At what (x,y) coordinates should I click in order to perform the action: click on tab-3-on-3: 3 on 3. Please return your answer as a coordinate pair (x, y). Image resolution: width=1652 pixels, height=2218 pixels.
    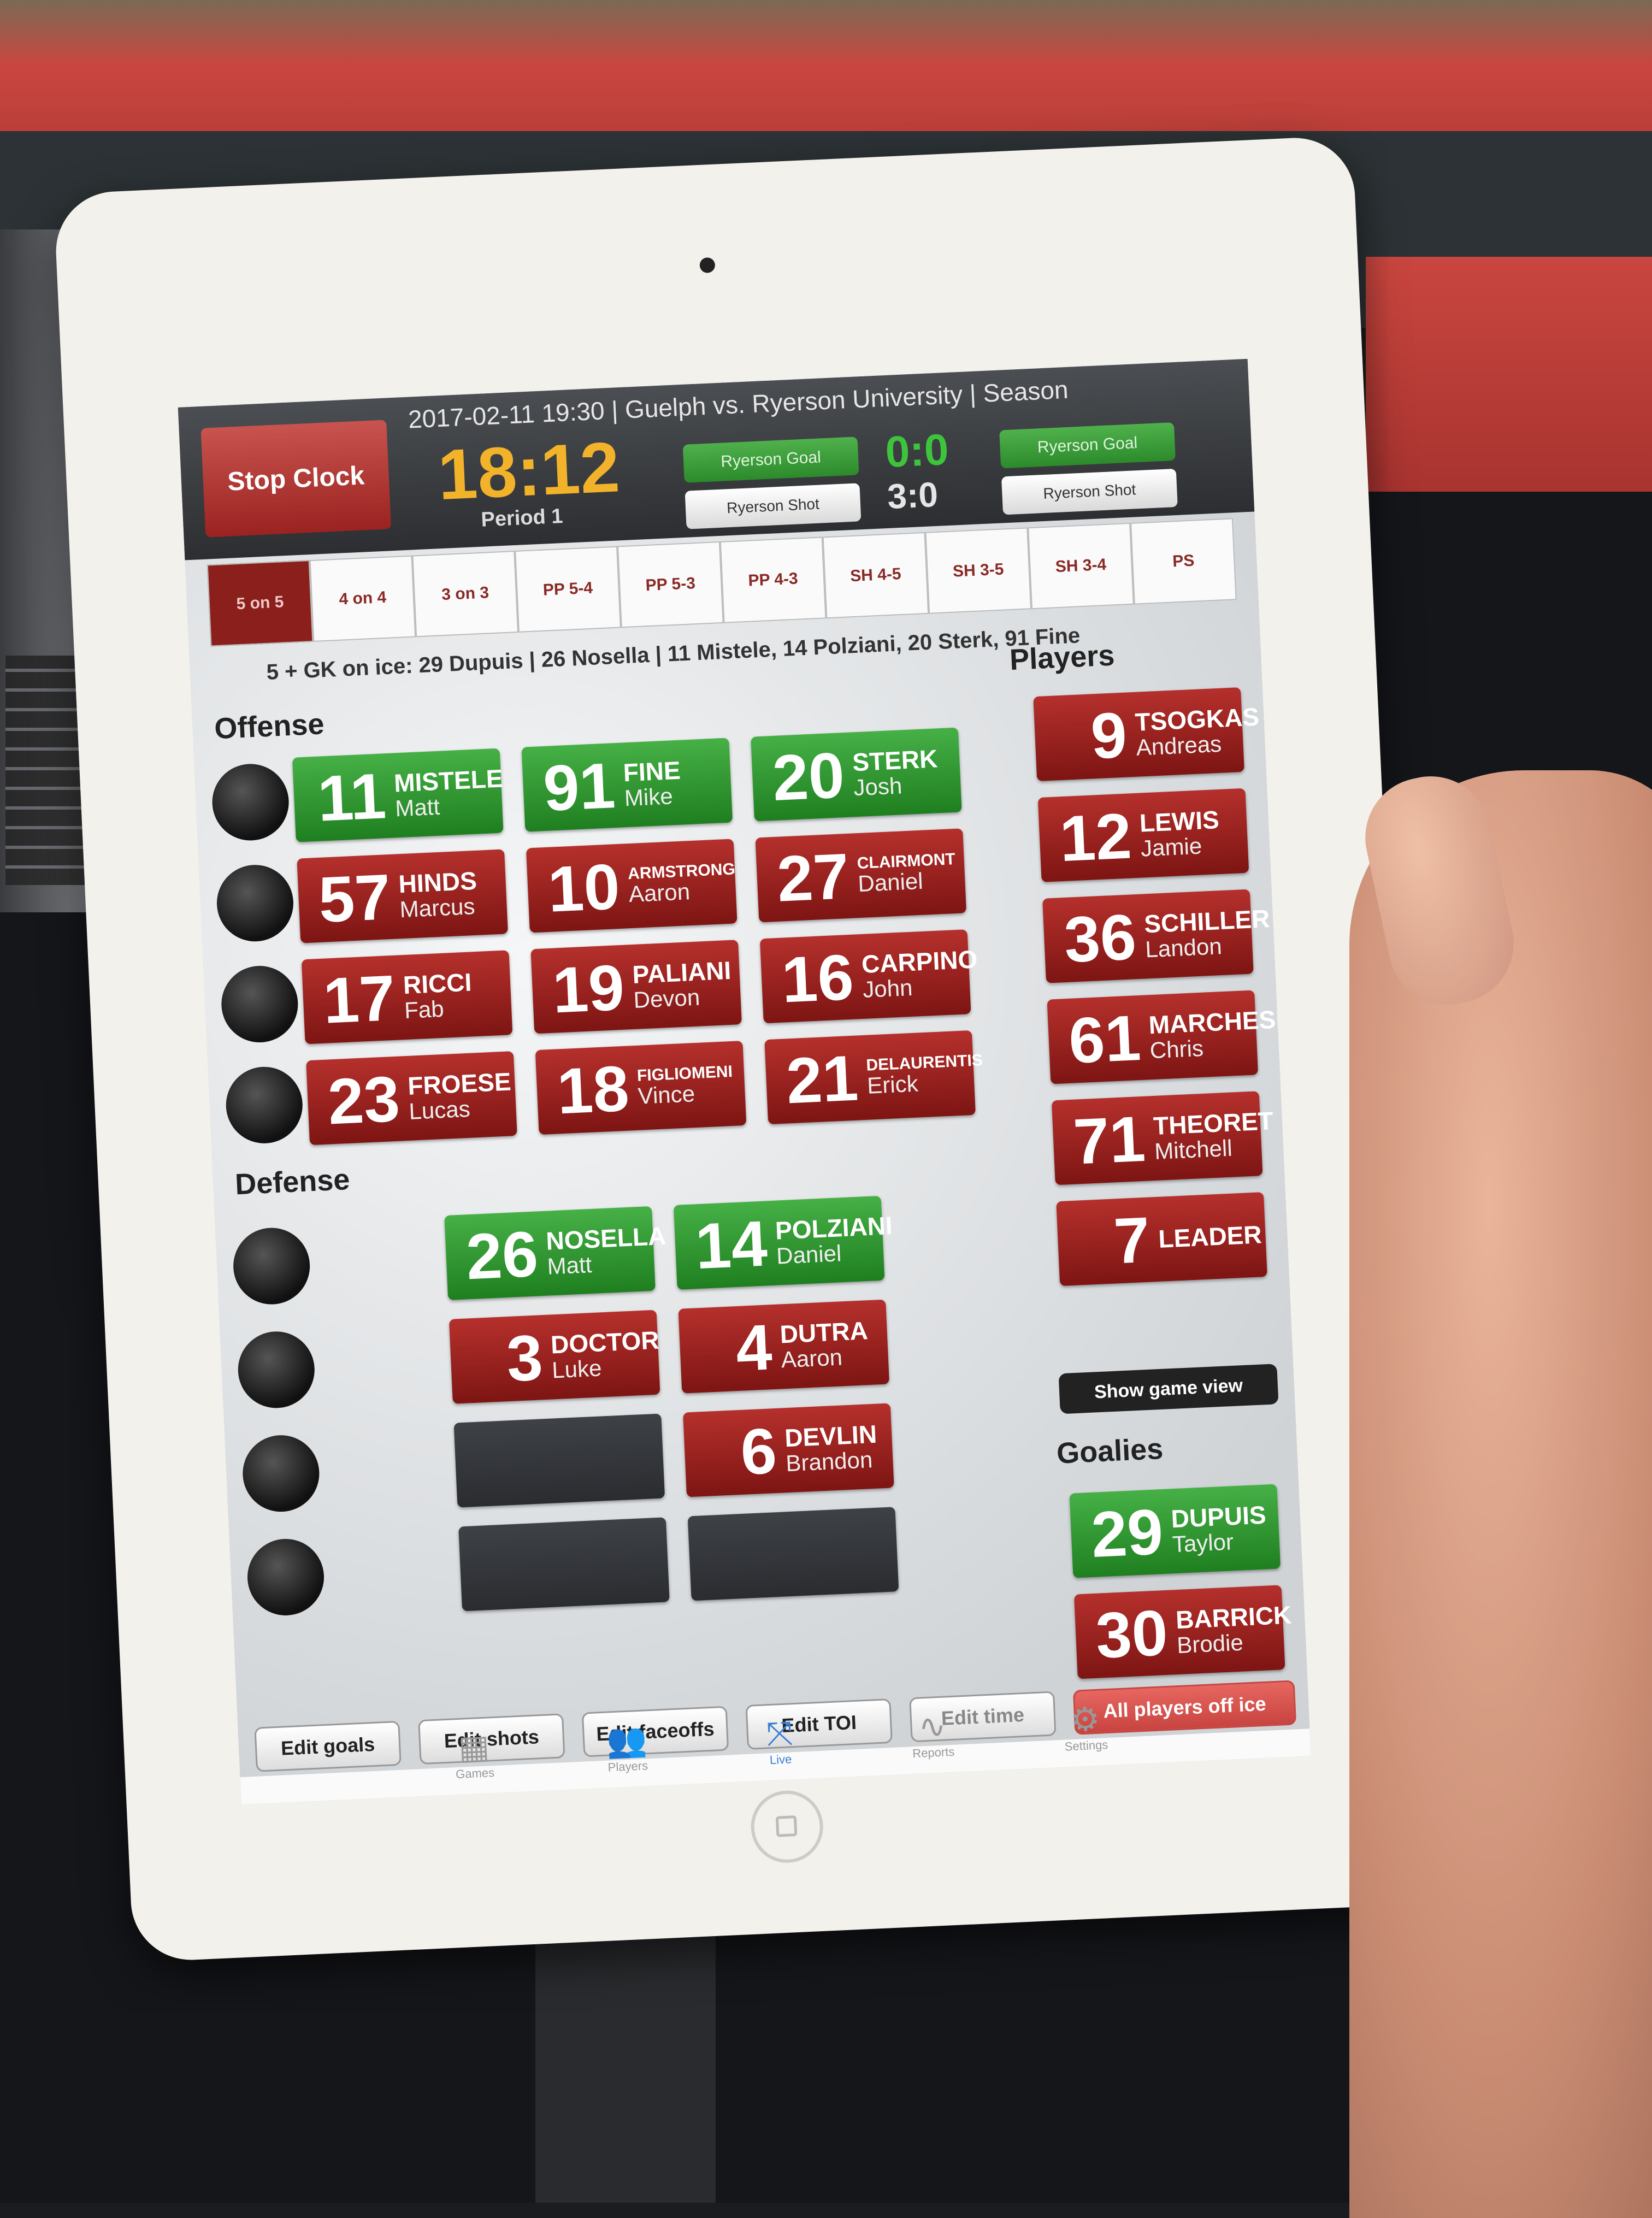
    Looking at the image, I should click on (465, 594).